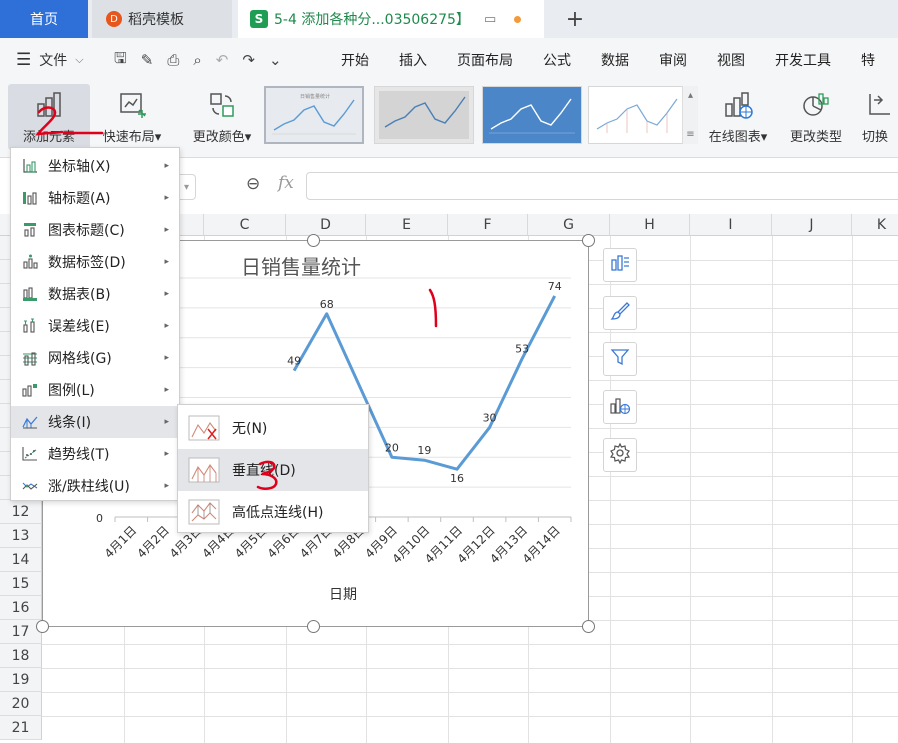 Image resolution: width=898 pixels, height=743 pixels. Describe the element at coordinates (294, 361) in the screenshot. I see `data-label: 49` at that location.